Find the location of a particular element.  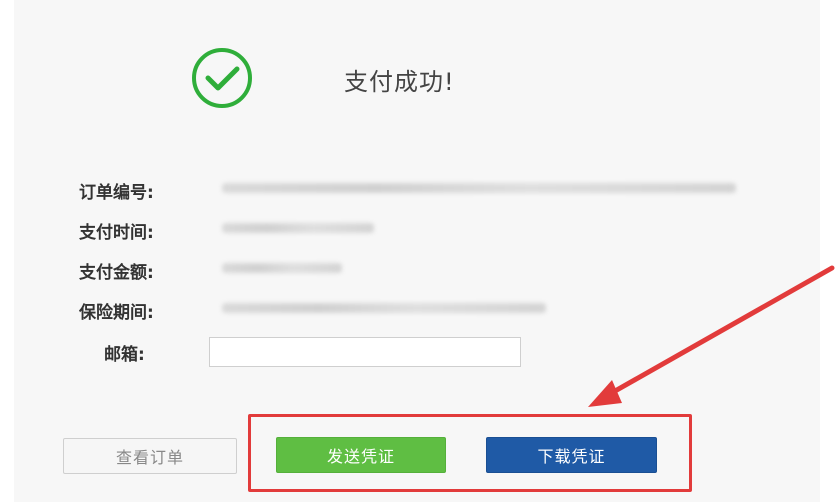

order-number-row: 订单编号: is located at coordinates (403, 193).